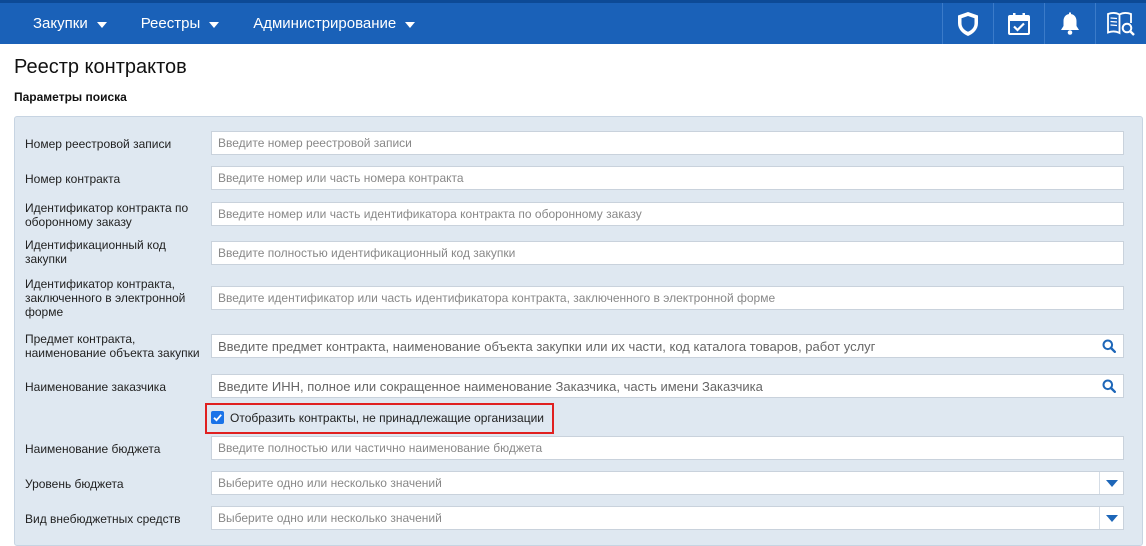 The width and height of the screenshot is (1146, 546). Describe the element at coordinates (667, 483) in the screenshot. I see `budget-level-select: Выберите одно или несколько значений` at that location.